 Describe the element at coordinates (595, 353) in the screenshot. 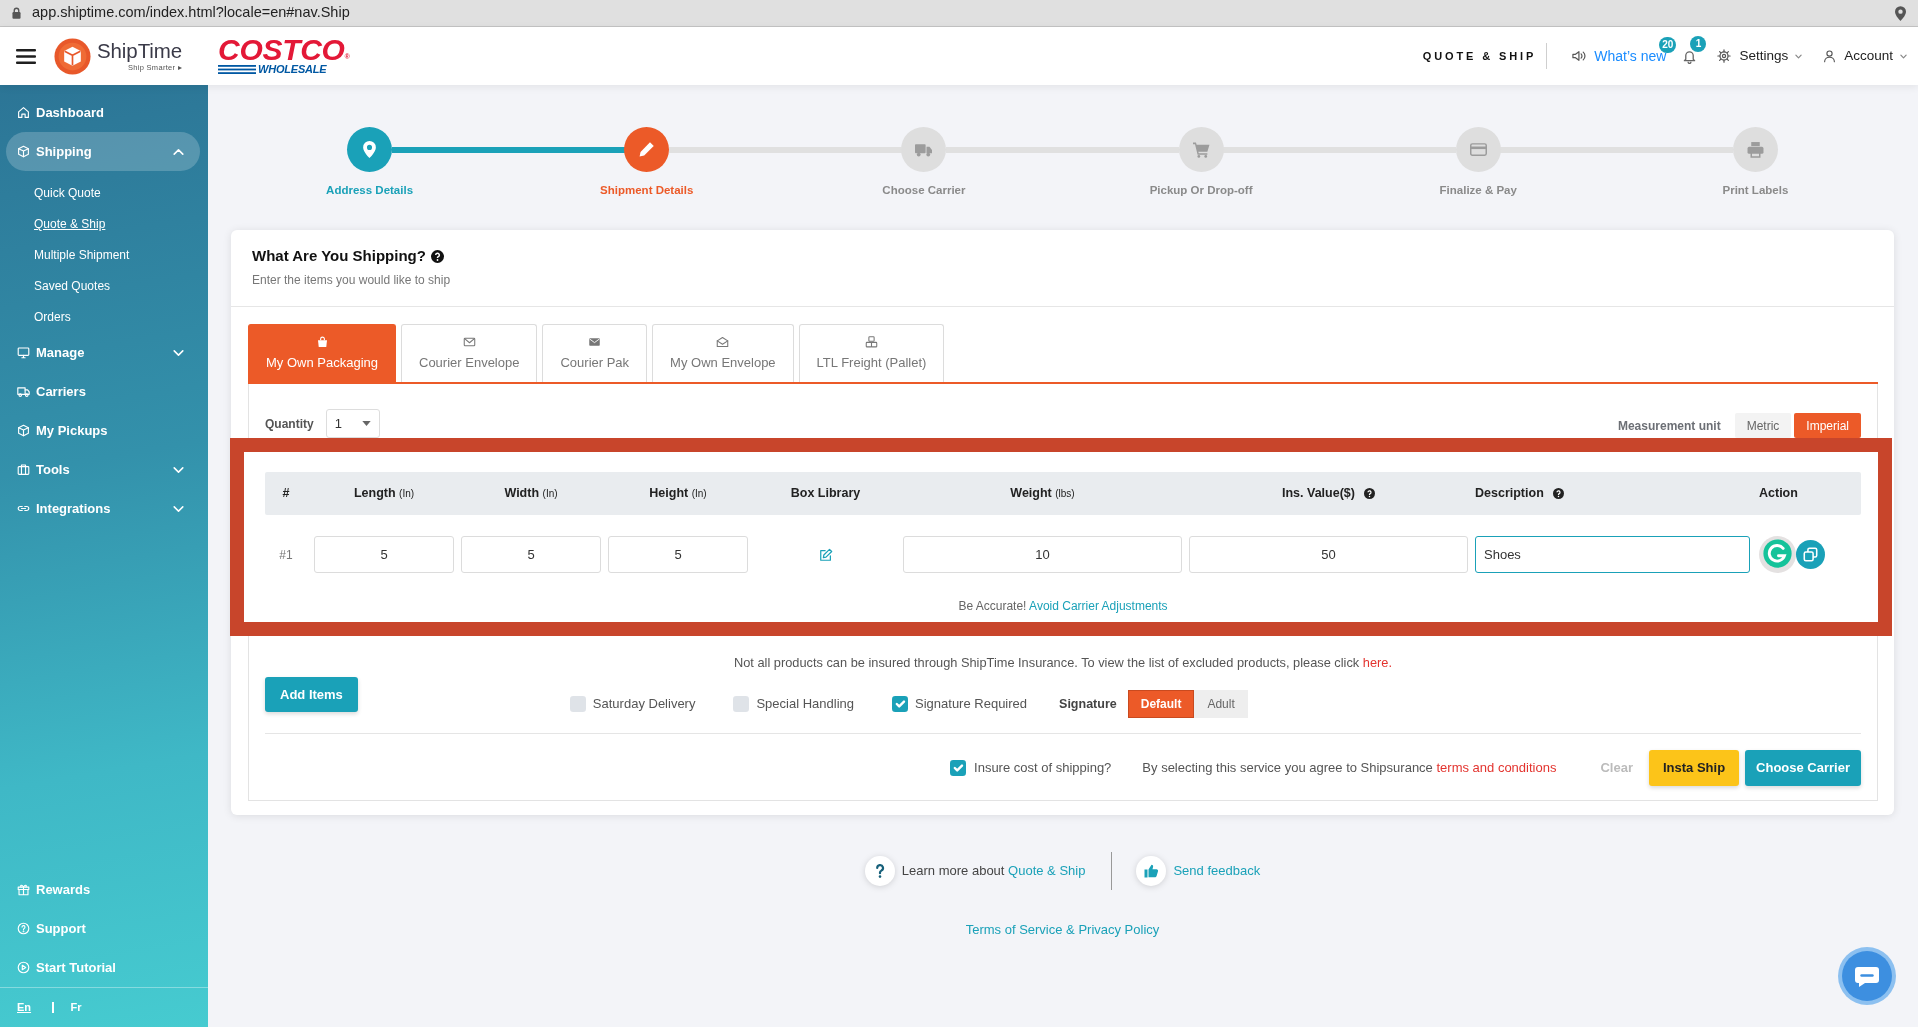

I see `packaging-tab: Courier Pak` at that location.